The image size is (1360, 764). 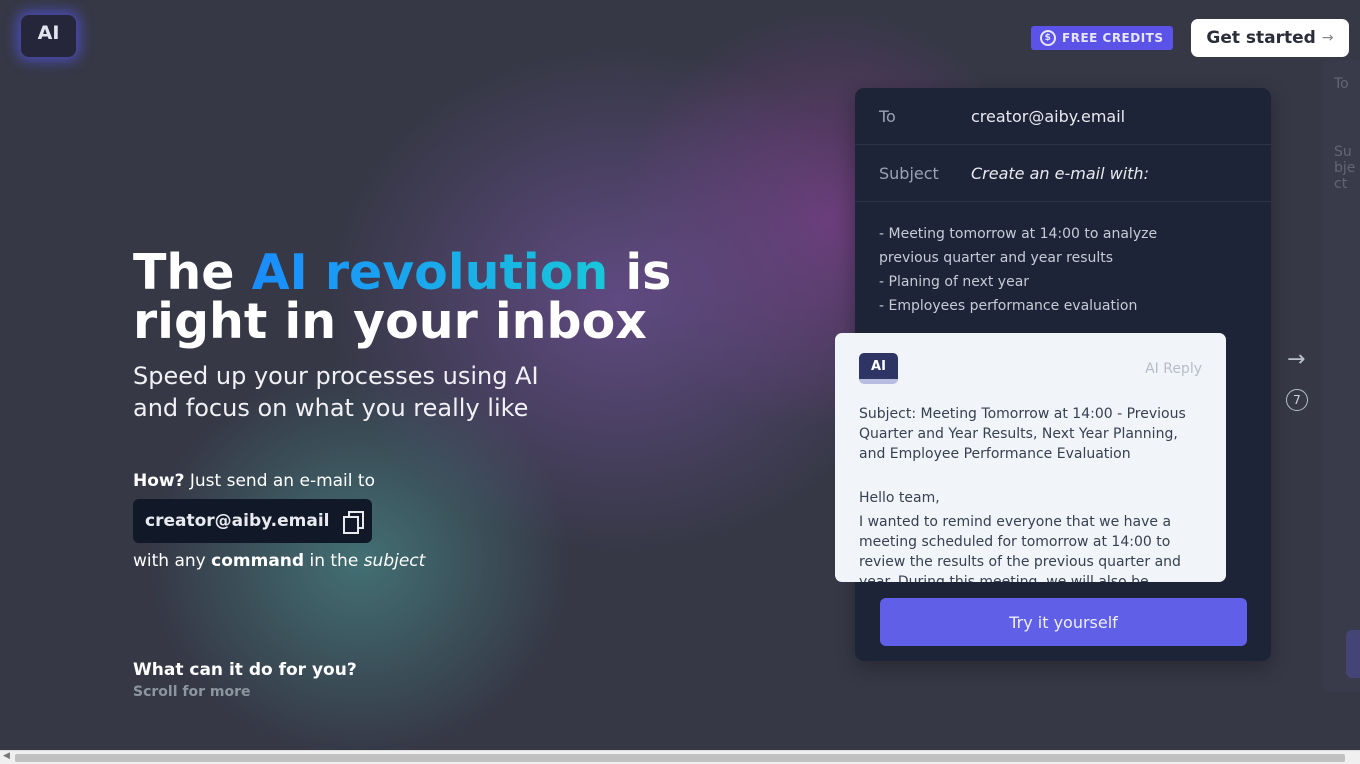 What do you see at coordinates (433, 297) in the screenshot?
I see `page-title: The AI revolution is right in your inbox` at bounding box center [433, 297].